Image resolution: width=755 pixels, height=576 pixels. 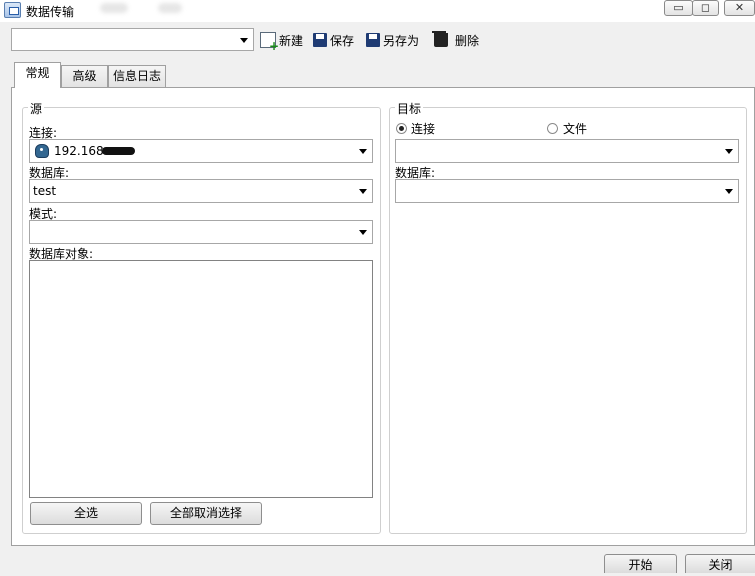 What do you see at coordinates (409, 108) in the screenshot?
I see `target-title: 目标` at bounding box center [409, 108].